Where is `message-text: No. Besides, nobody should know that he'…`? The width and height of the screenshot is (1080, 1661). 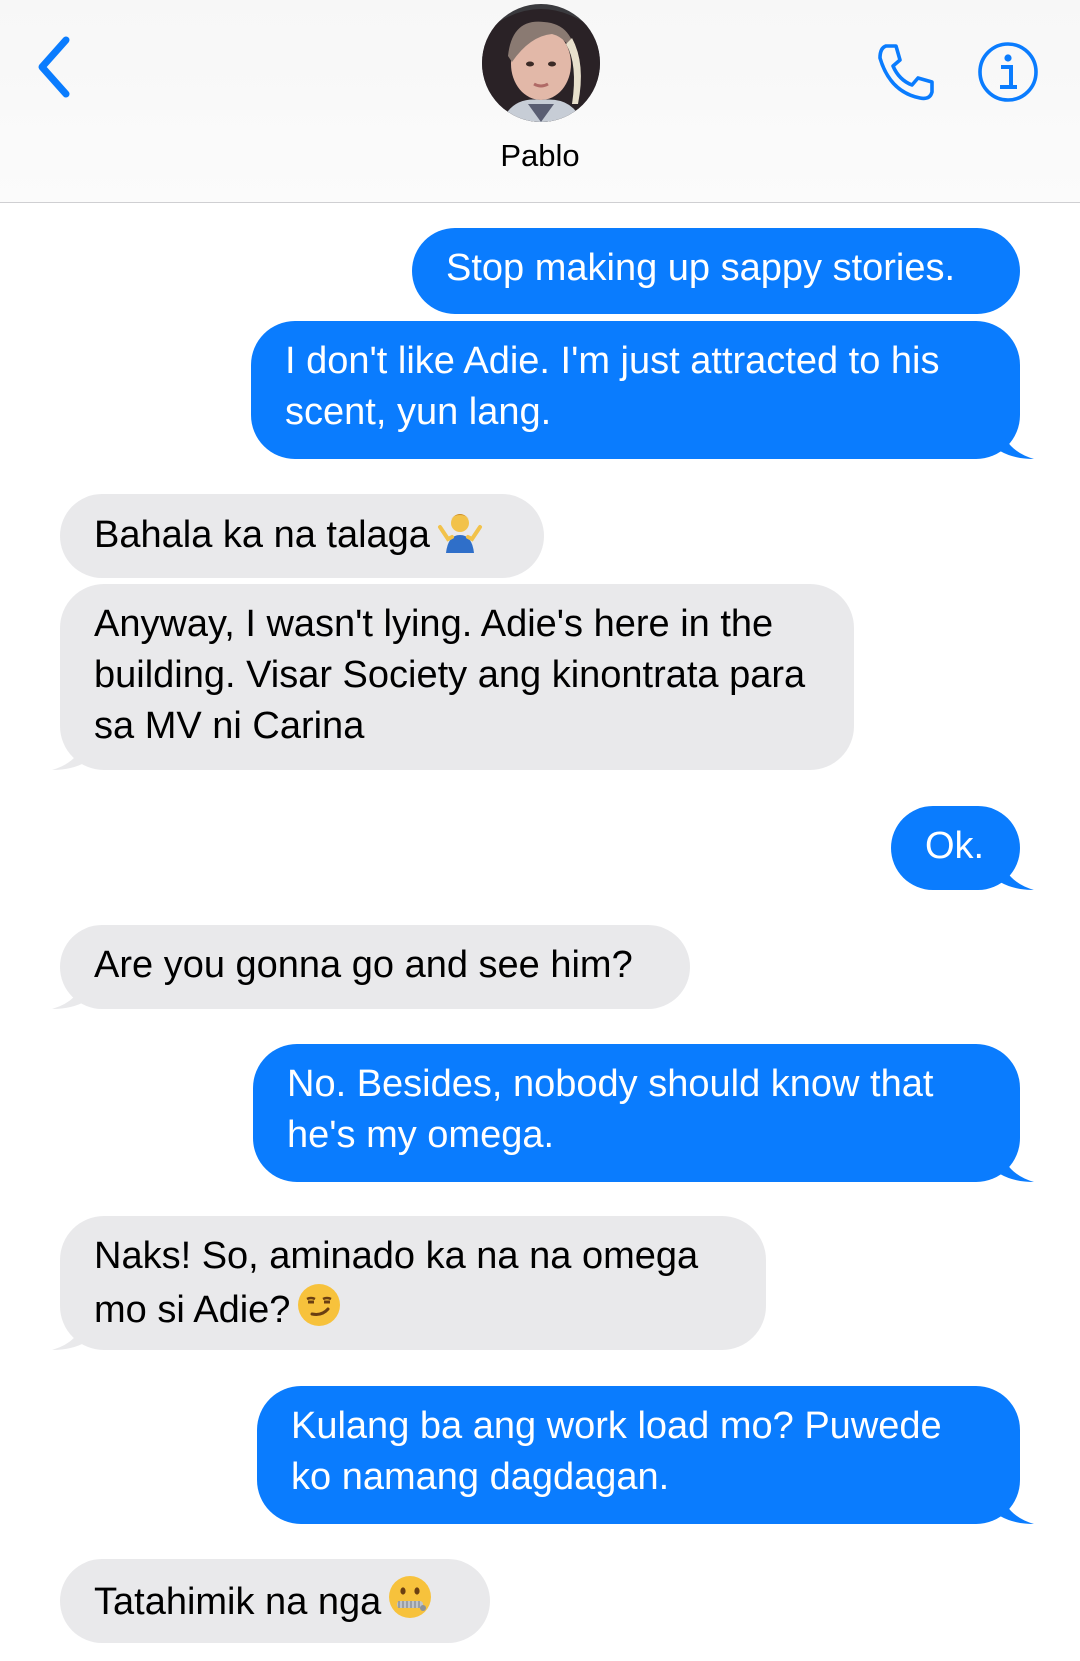
message-text: No. Besides, nobody should know that he'… is located at coordinates (610, 1109).